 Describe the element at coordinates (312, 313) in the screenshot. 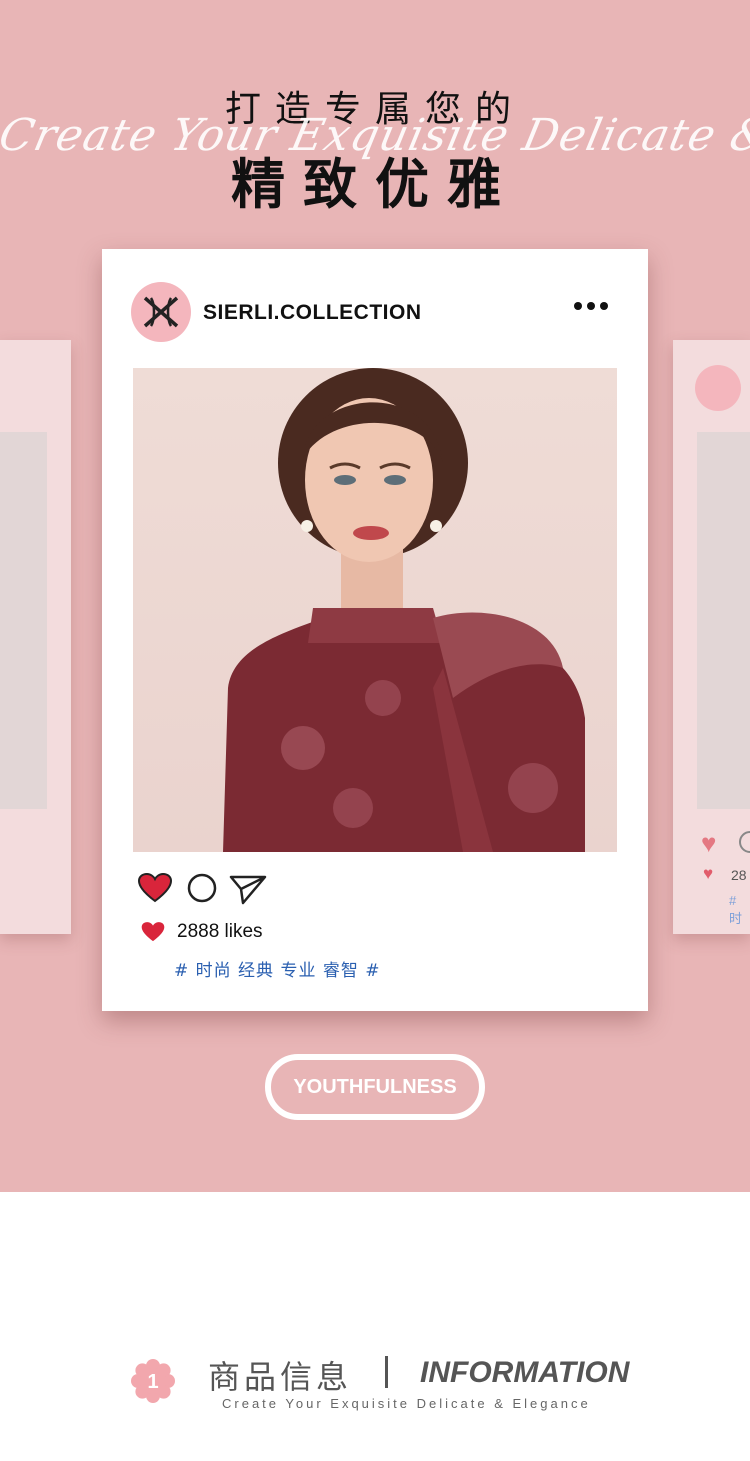

I see `username: SIERLI.COLLECTION` at that location.